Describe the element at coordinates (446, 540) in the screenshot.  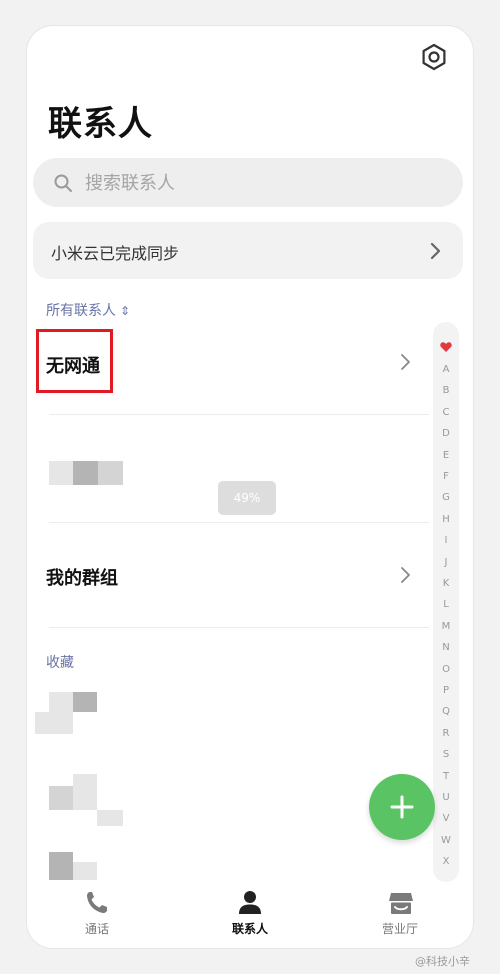
I see `index-letter-i: I` at that location.